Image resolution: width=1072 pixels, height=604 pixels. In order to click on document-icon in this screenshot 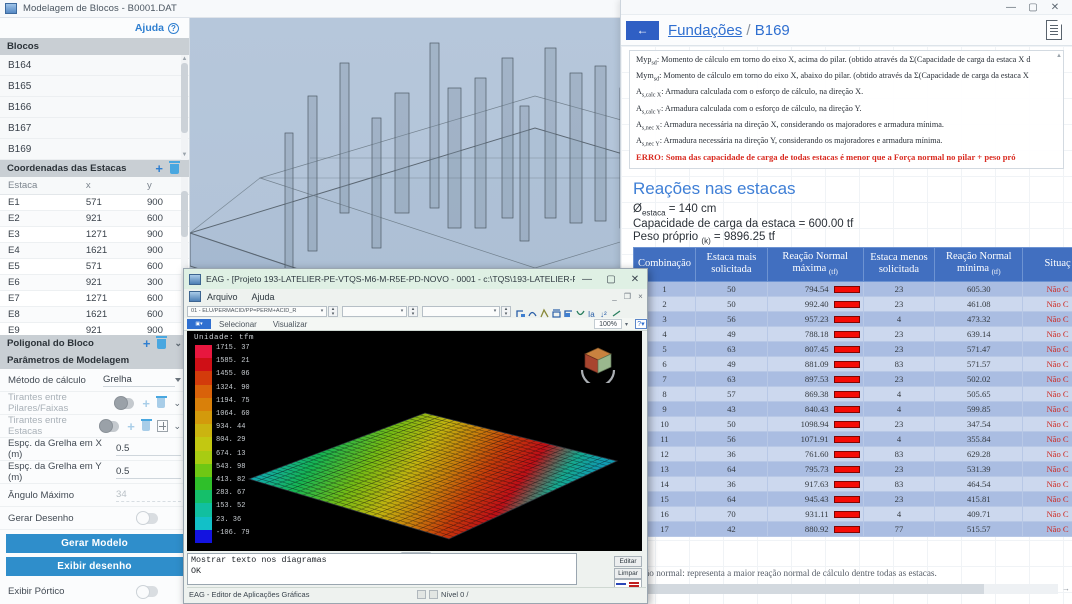, I will do `click(1054, 30)`.